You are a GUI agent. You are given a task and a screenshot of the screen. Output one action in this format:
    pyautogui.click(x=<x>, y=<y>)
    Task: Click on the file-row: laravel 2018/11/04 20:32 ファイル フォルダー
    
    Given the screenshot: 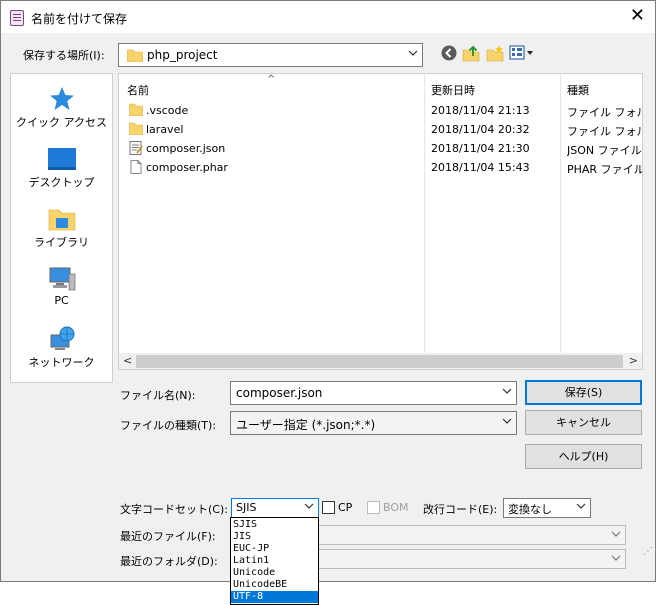 What is the action you would take?
    pyautogui.click(x=380, y=129)
    